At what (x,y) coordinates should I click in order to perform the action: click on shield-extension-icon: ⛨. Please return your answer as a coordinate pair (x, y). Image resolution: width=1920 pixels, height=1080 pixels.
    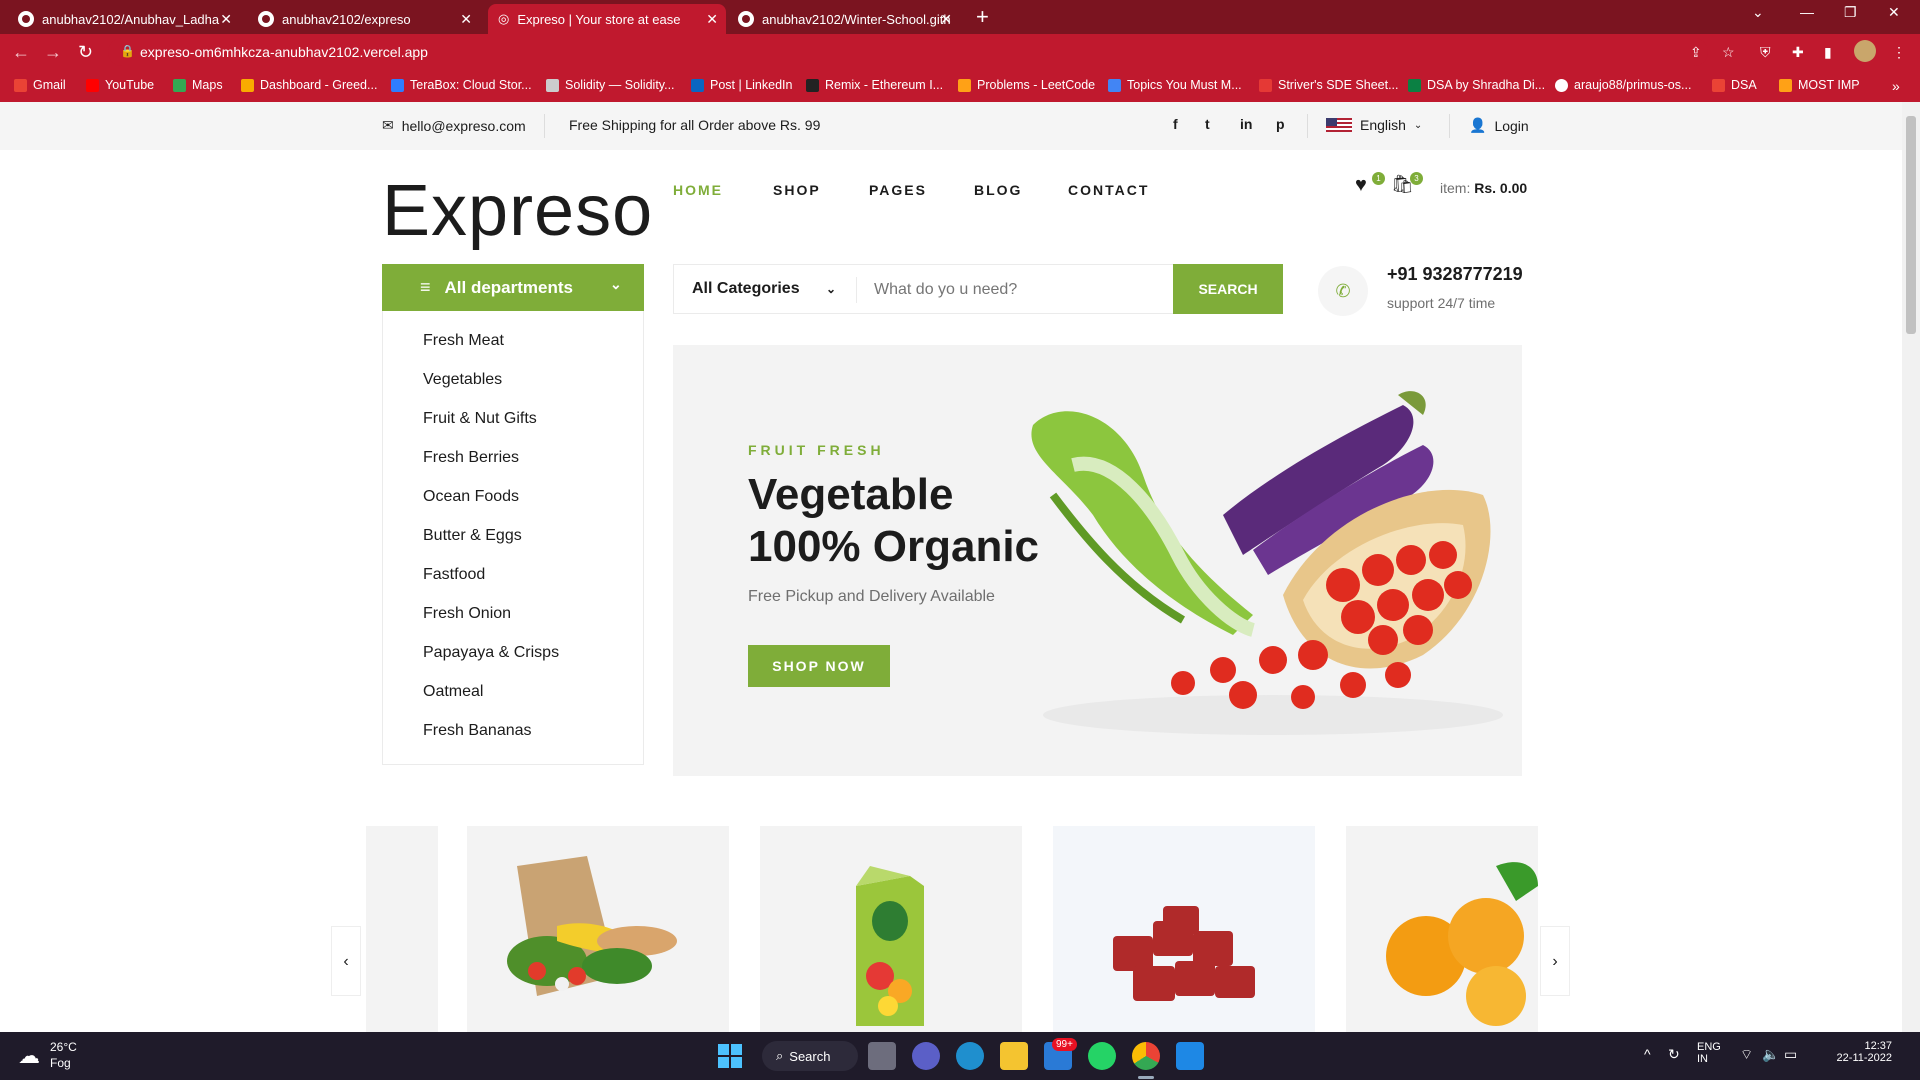
    Looking at the image, I should click on (1765, 52).